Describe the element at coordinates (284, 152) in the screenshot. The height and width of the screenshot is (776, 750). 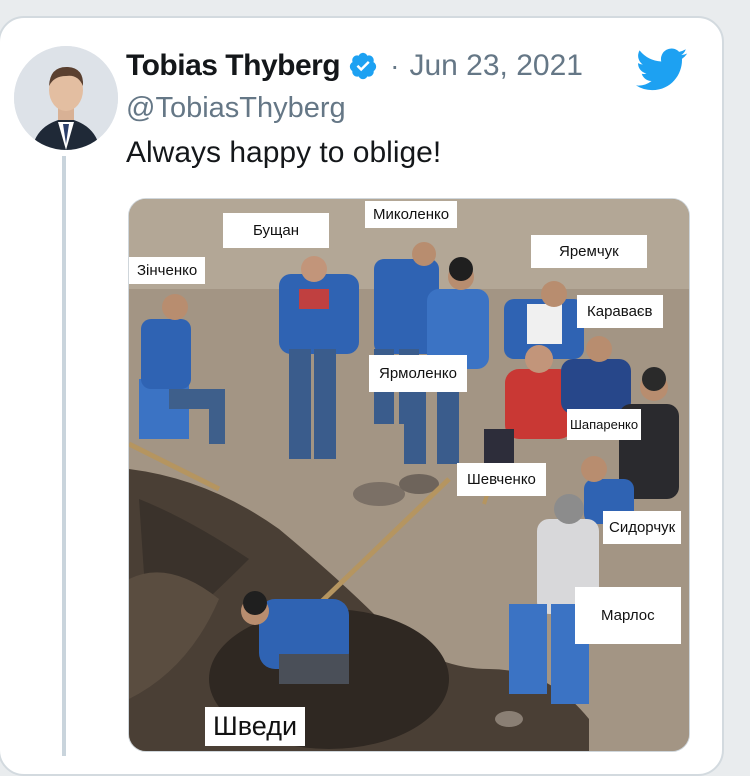
I see `tweet-text: Always happy to oblige!` at that location.